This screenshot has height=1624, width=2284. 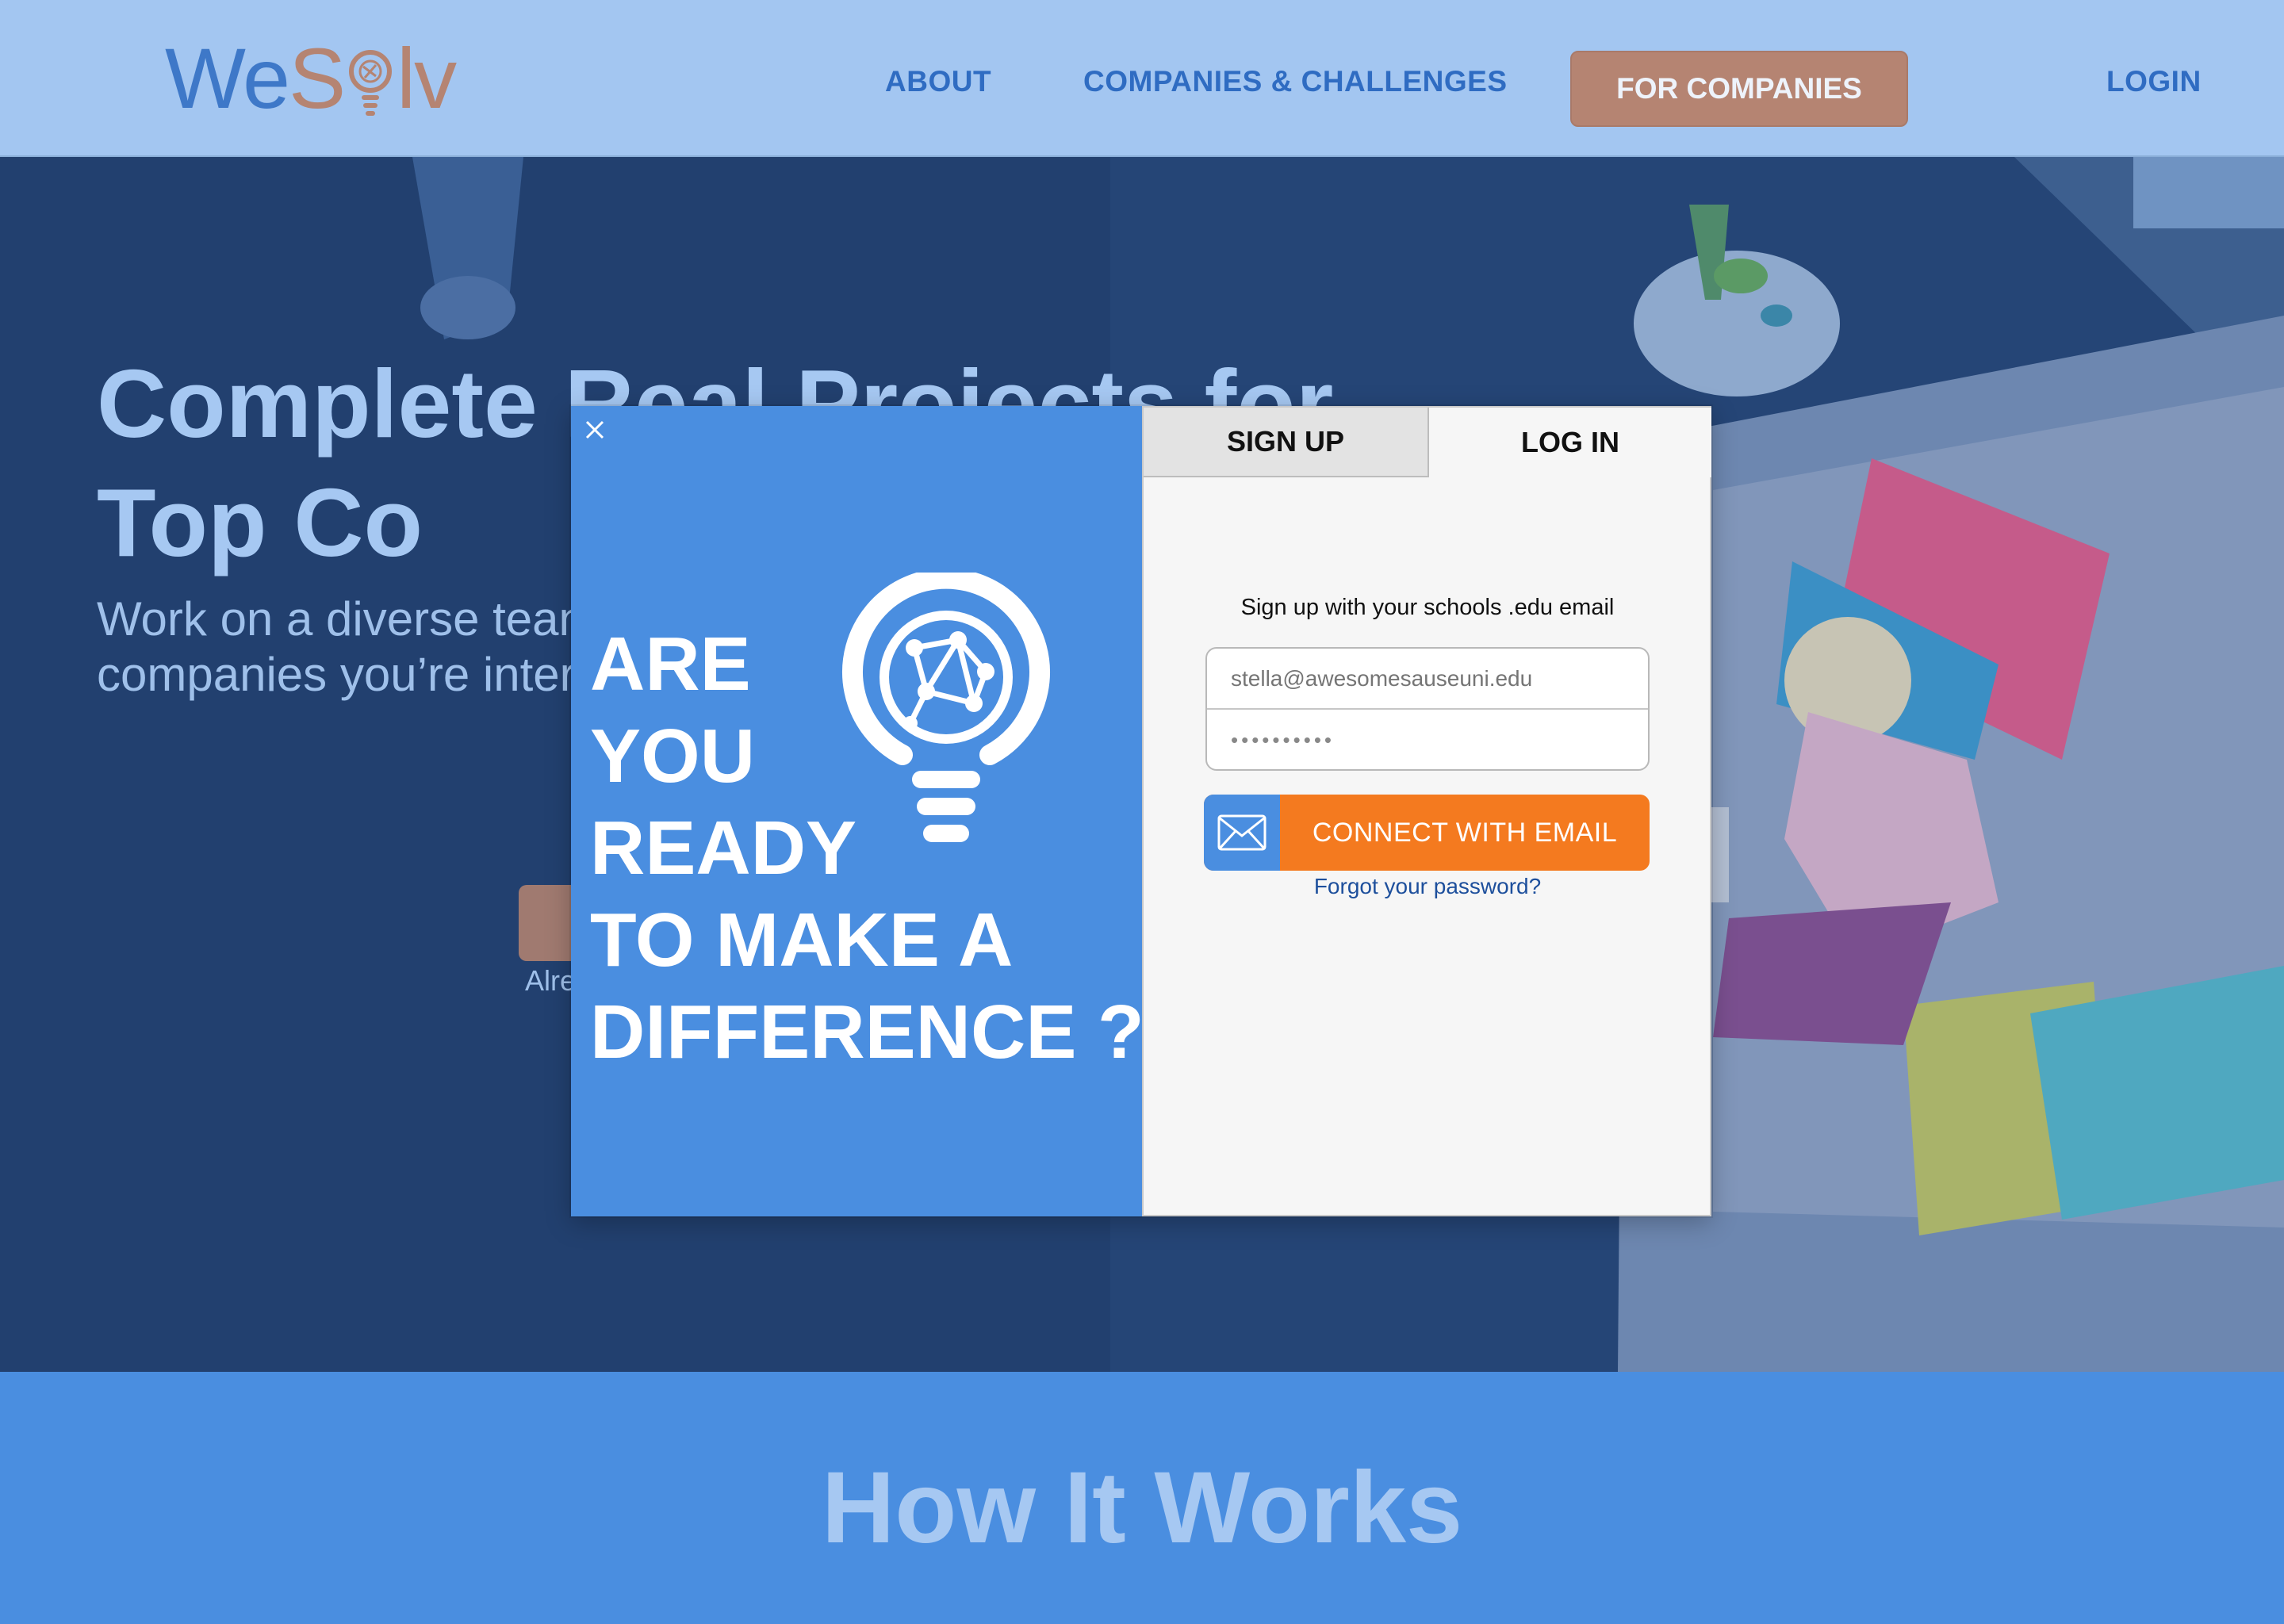 What do you see at coordinates (595, 430) in the screenshot?
I see `close-icon` at bounding box center [595, 430].